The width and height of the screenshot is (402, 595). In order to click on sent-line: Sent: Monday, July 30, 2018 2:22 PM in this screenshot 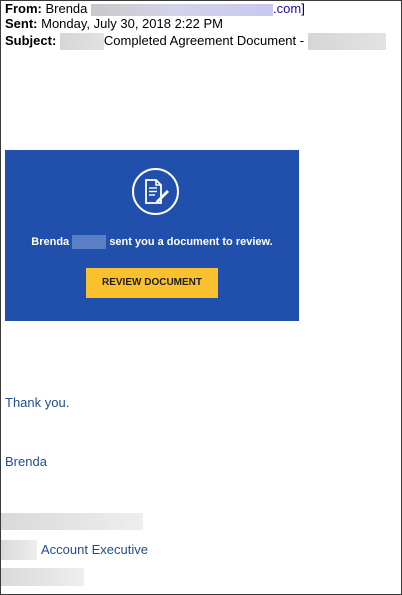, I will do `click(114, 24)`.